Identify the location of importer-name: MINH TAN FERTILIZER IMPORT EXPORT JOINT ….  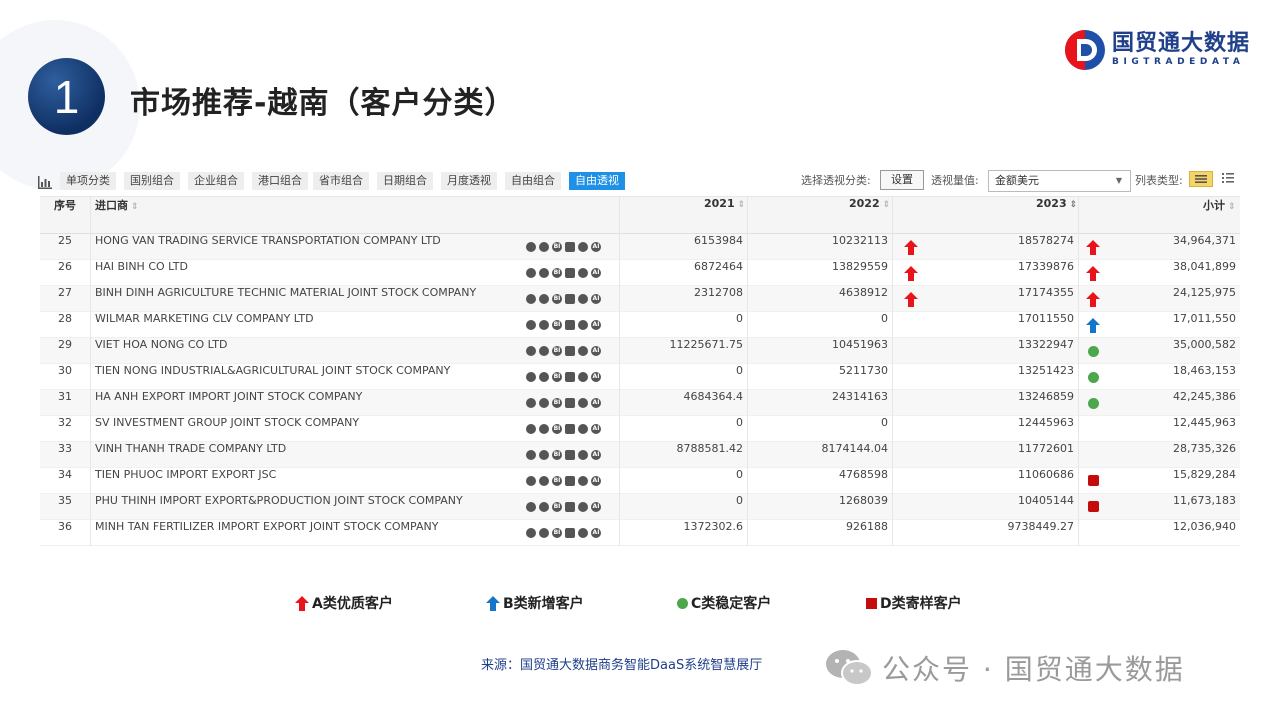
(315, 533).